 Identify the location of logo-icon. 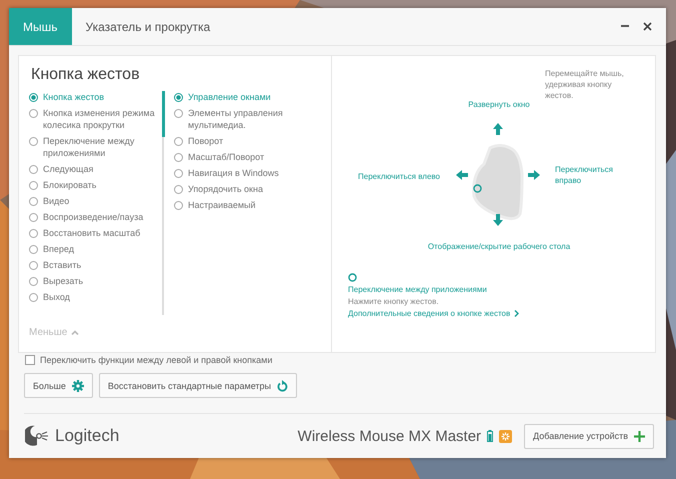
(37, 436).